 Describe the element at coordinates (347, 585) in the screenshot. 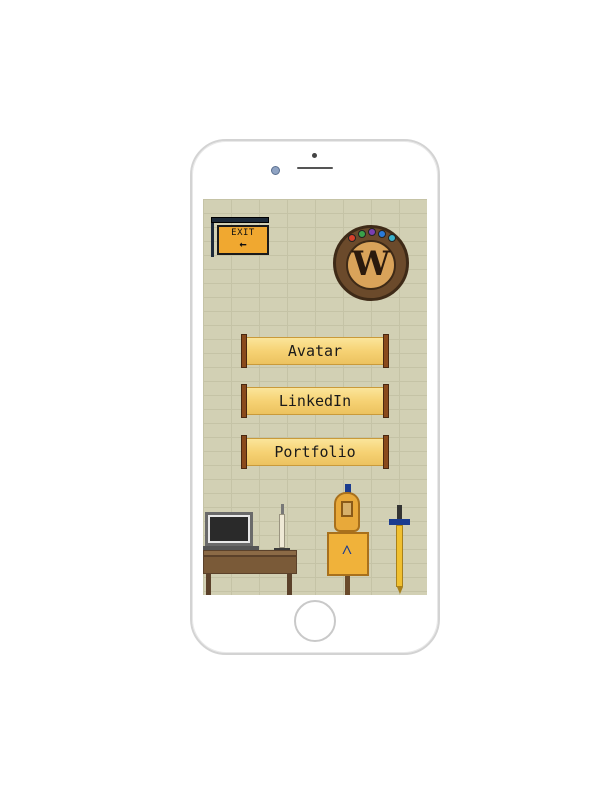

I see `armor-stand` at that location.